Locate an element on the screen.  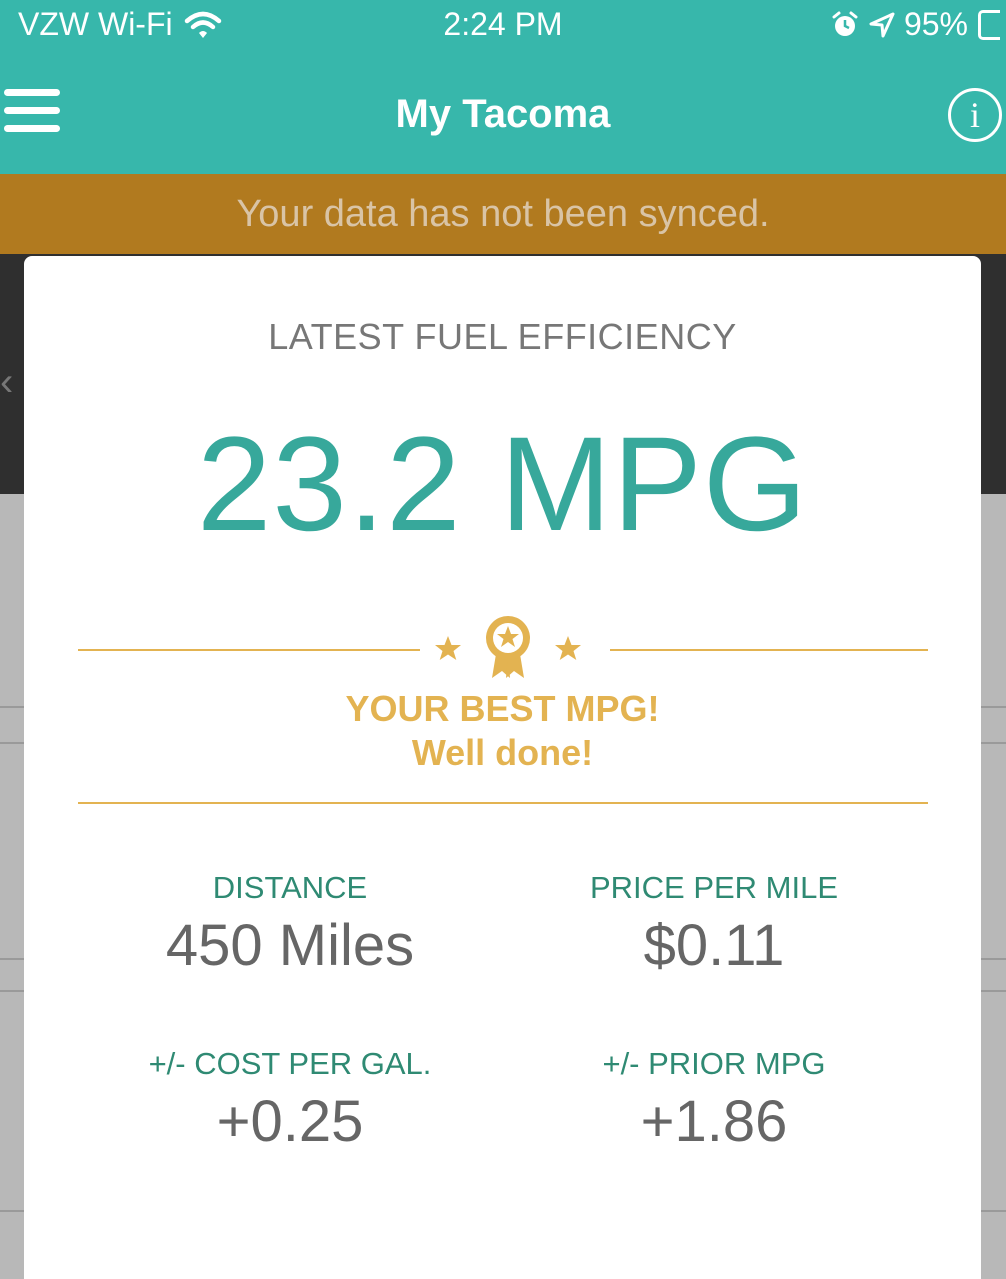
stat-label: DISTANCE is located at coordinates (290, 887).